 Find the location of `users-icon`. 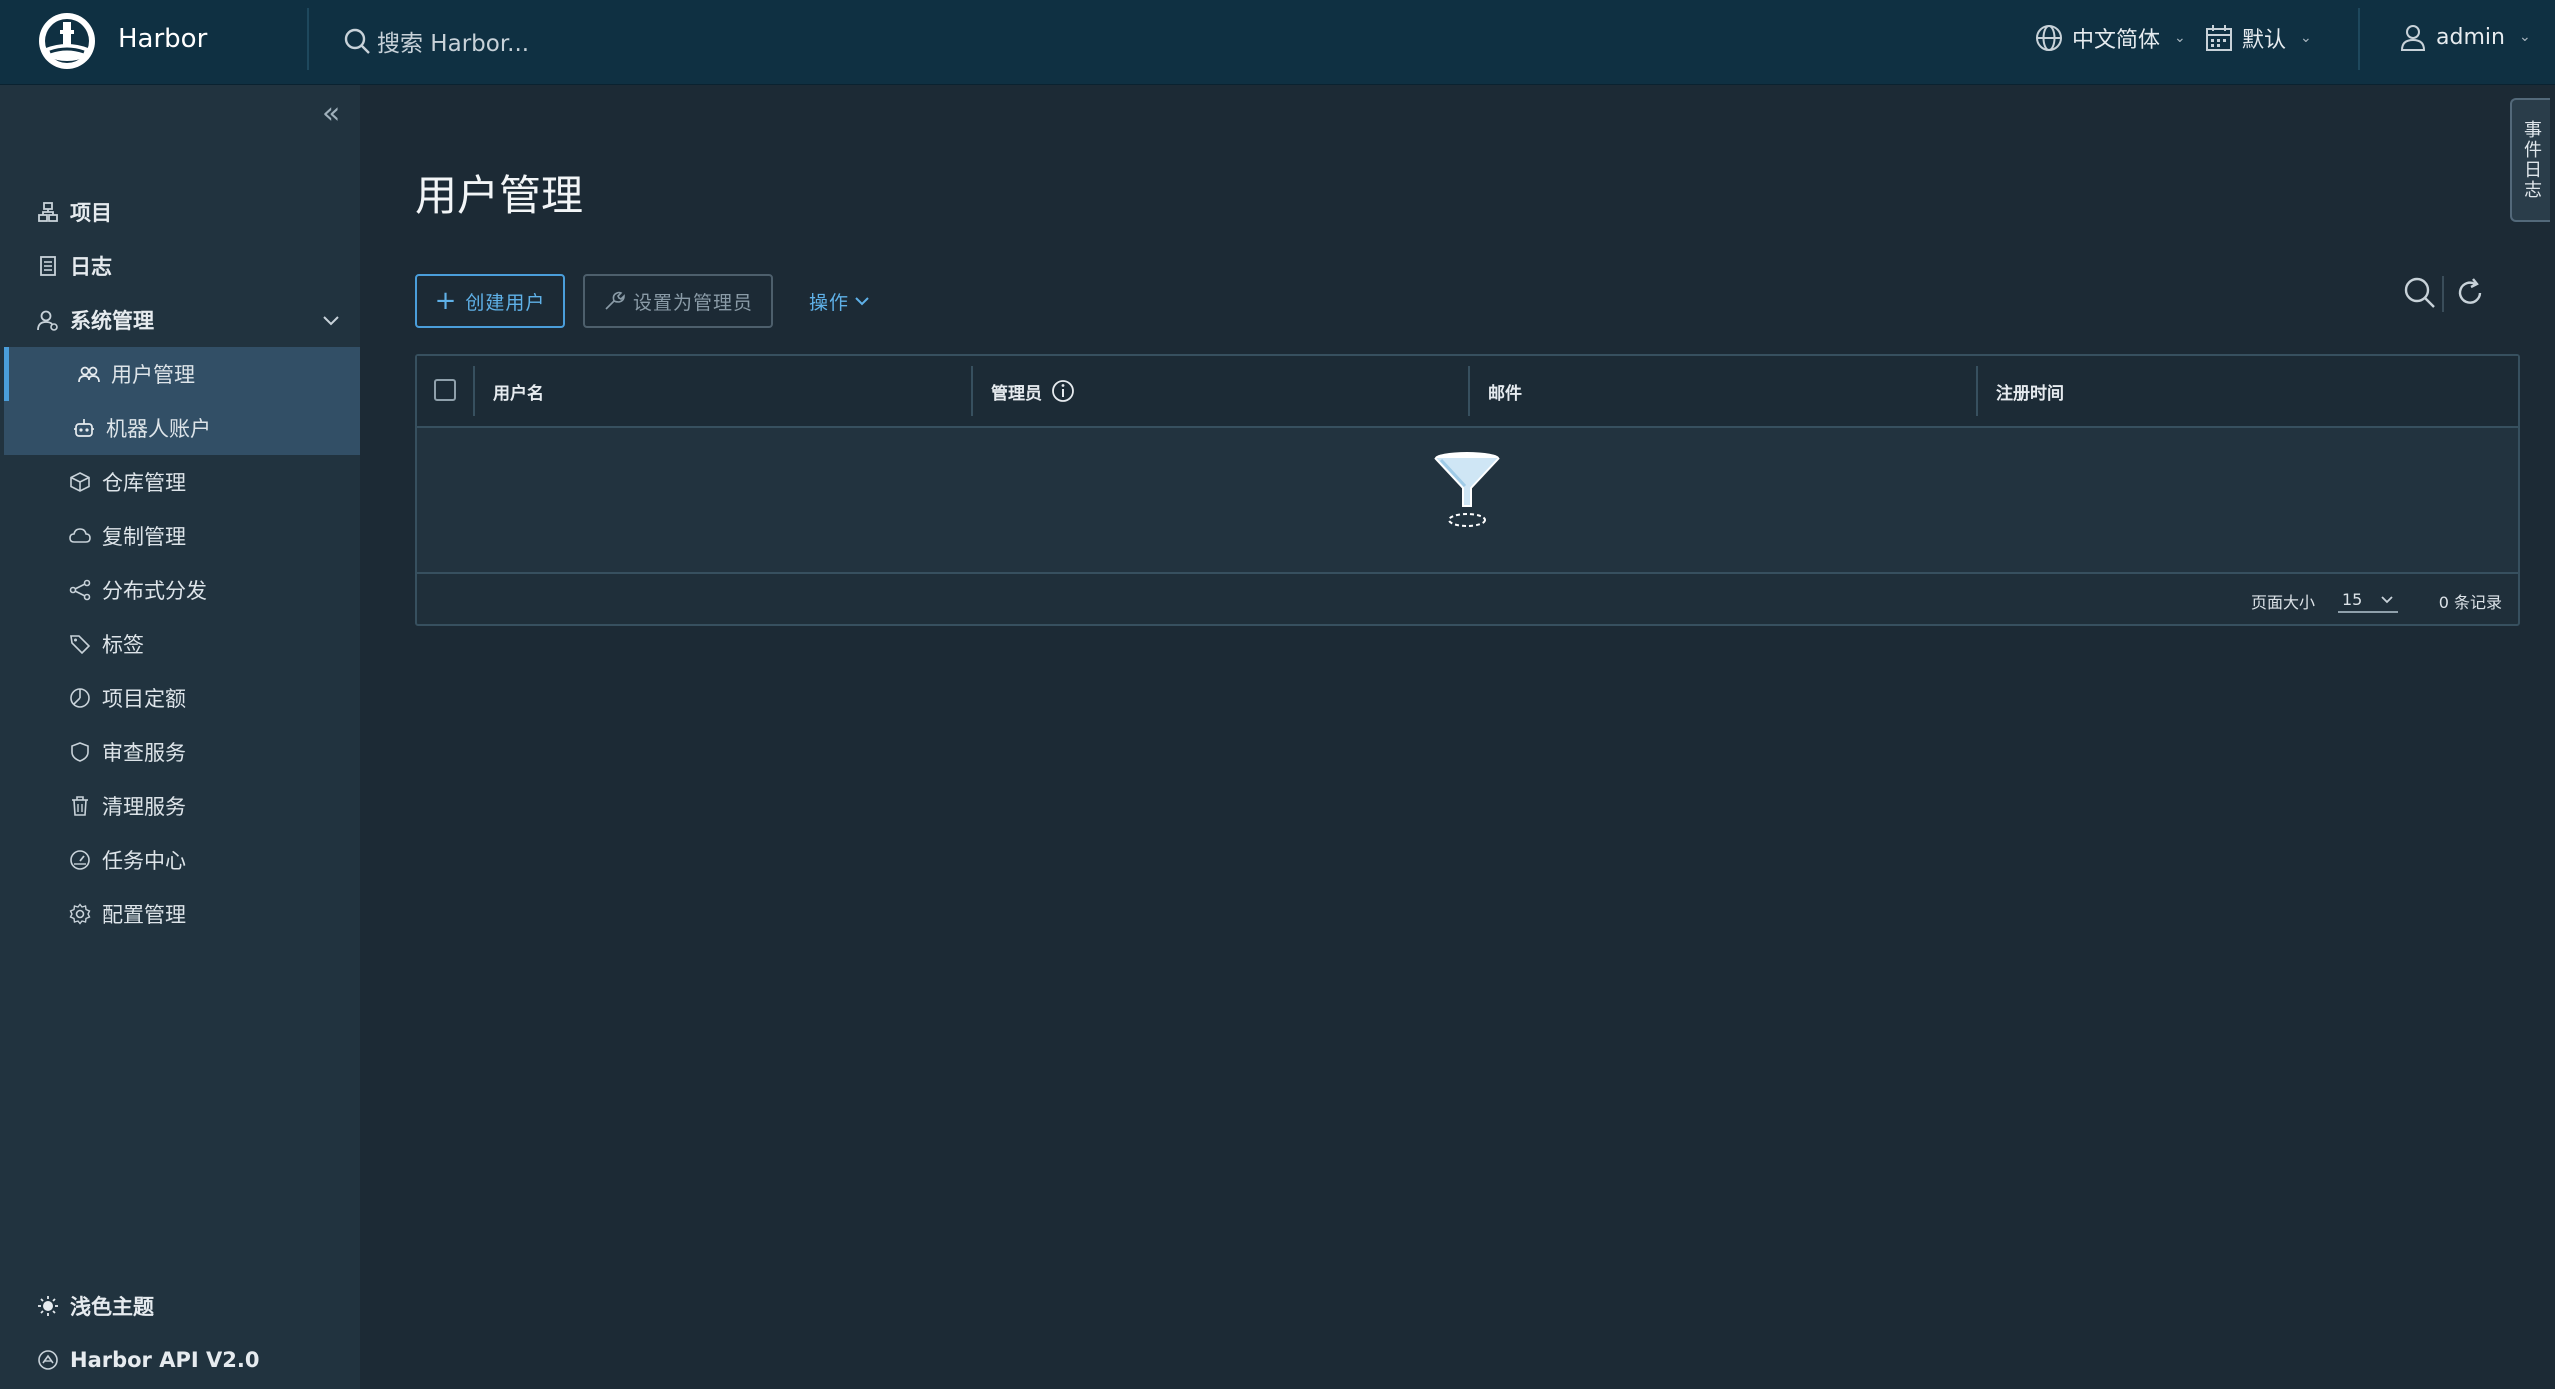

users-icon is located at coordinates (89, 374).